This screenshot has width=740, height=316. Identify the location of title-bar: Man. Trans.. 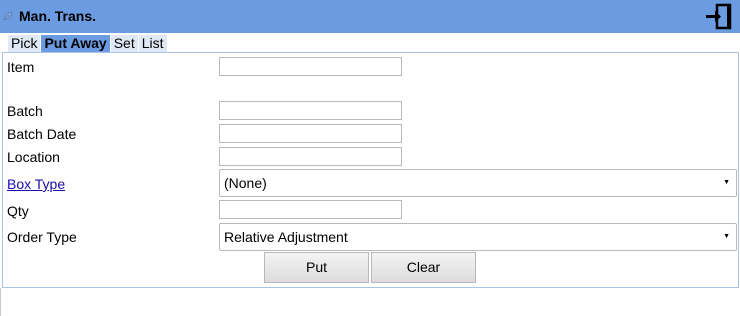
(370, 16).